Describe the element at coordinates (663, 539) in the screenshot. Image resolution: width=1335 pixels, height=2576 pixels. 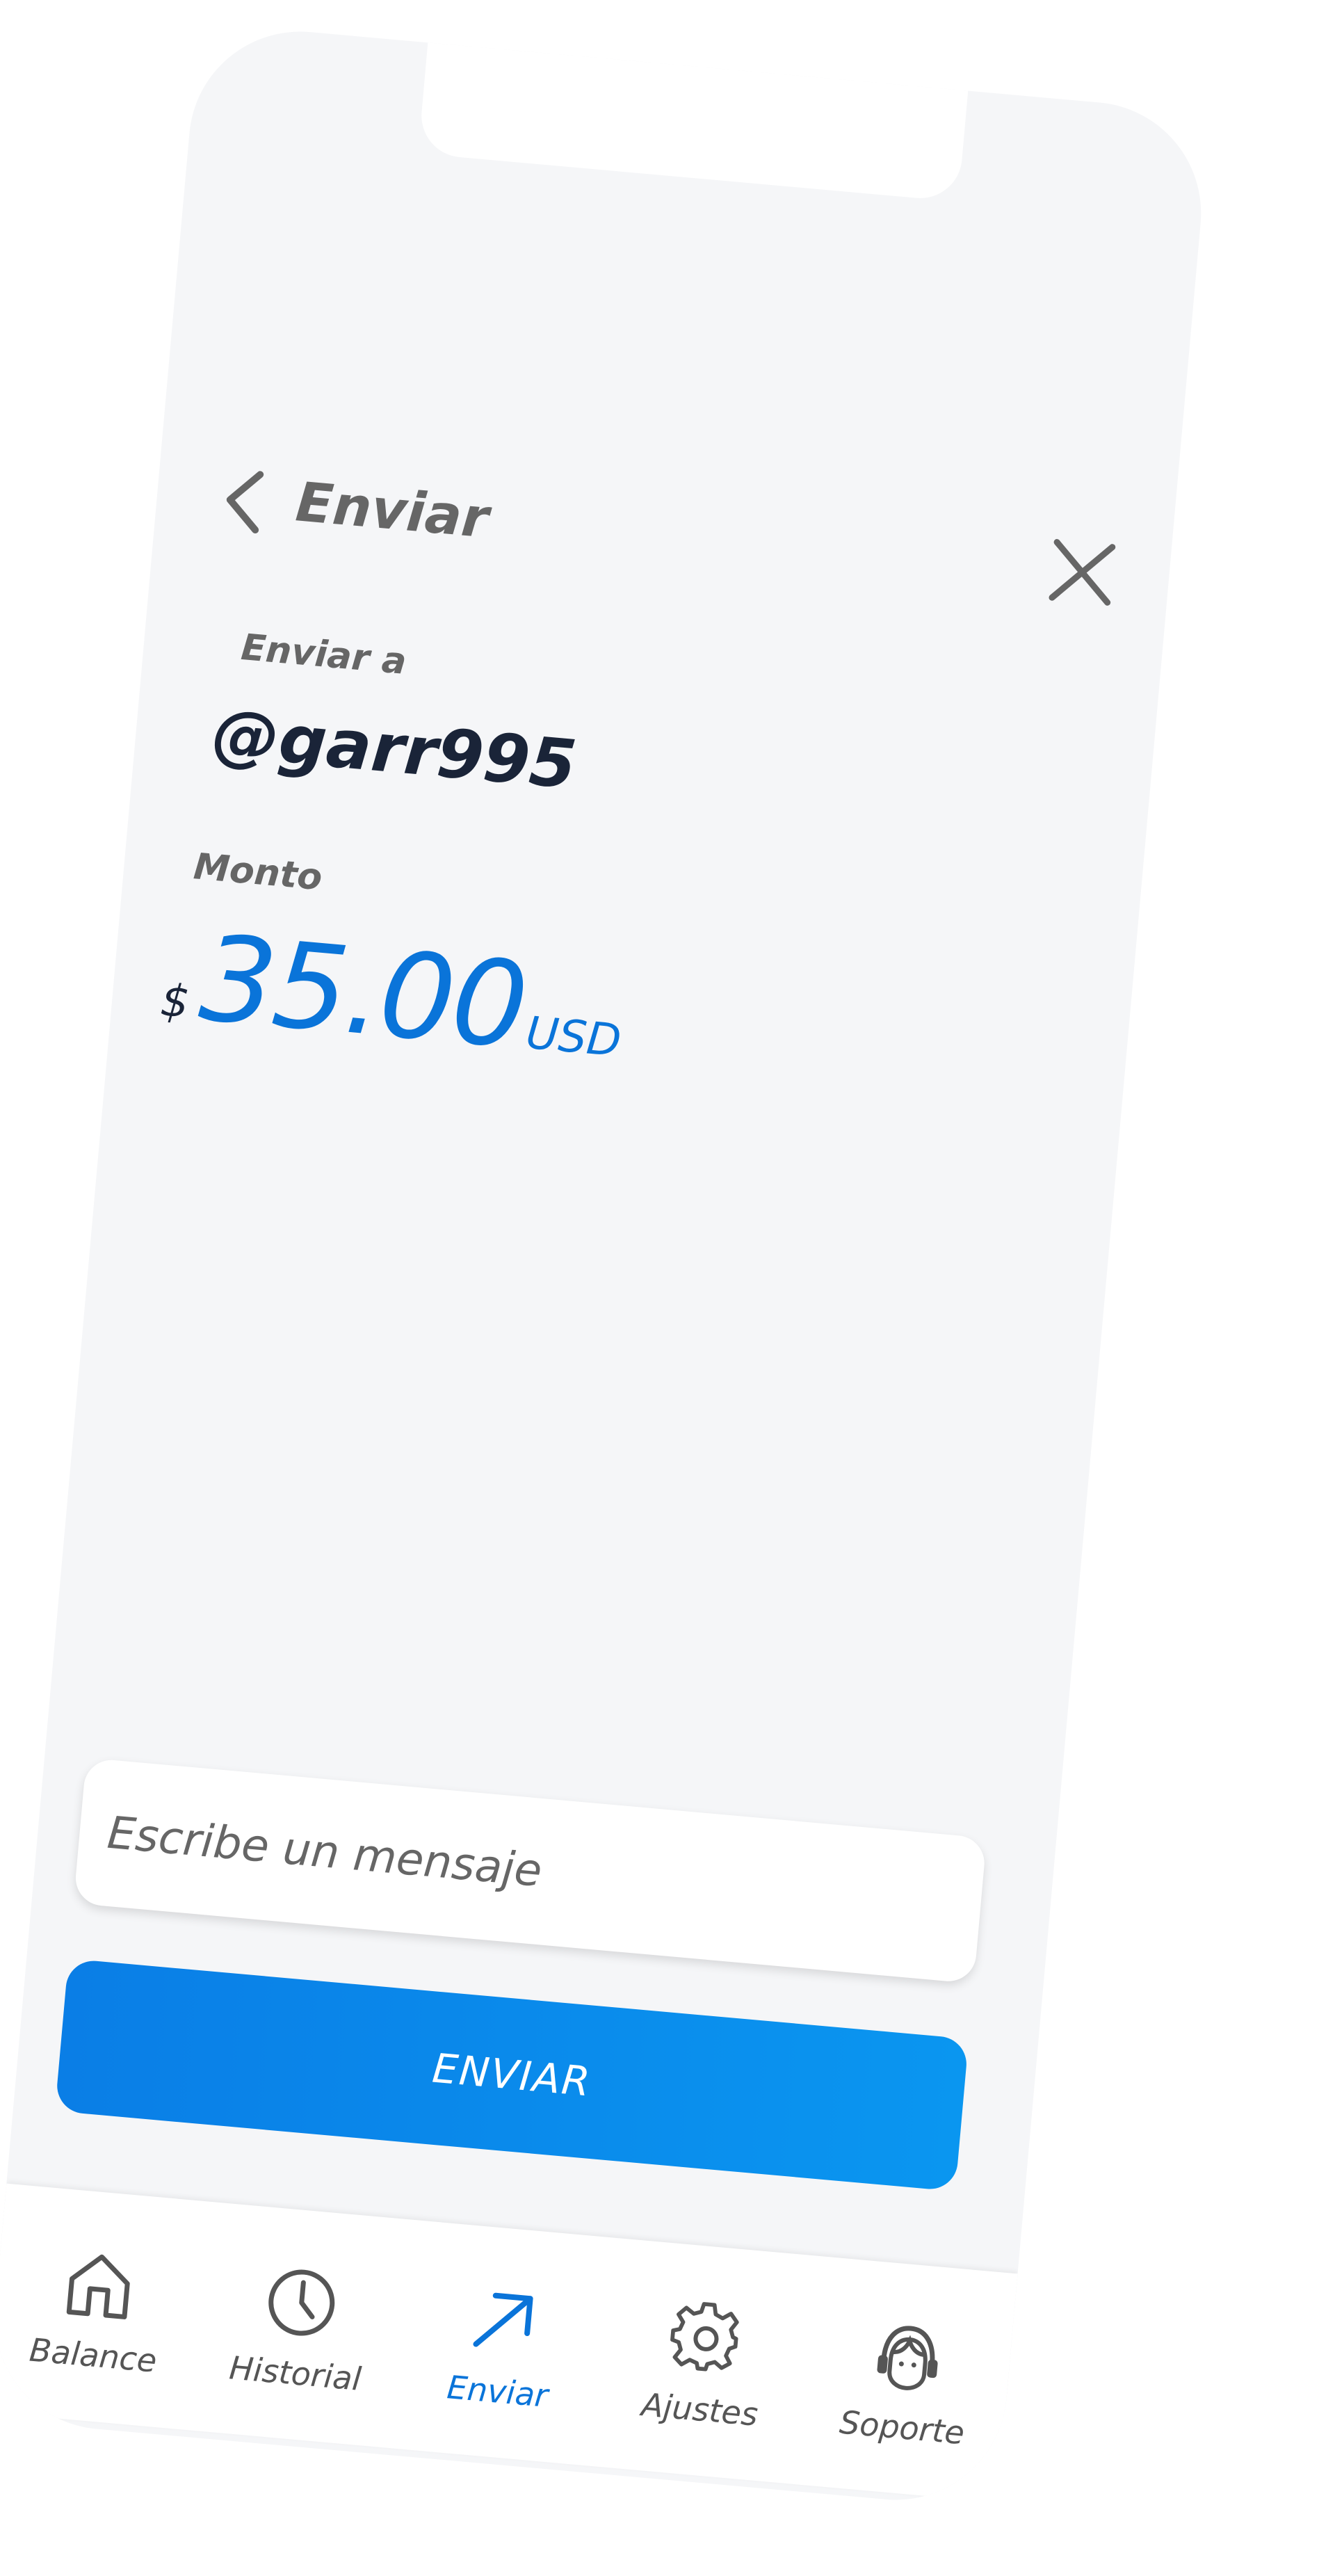
I see `header: Enviar` at that location.